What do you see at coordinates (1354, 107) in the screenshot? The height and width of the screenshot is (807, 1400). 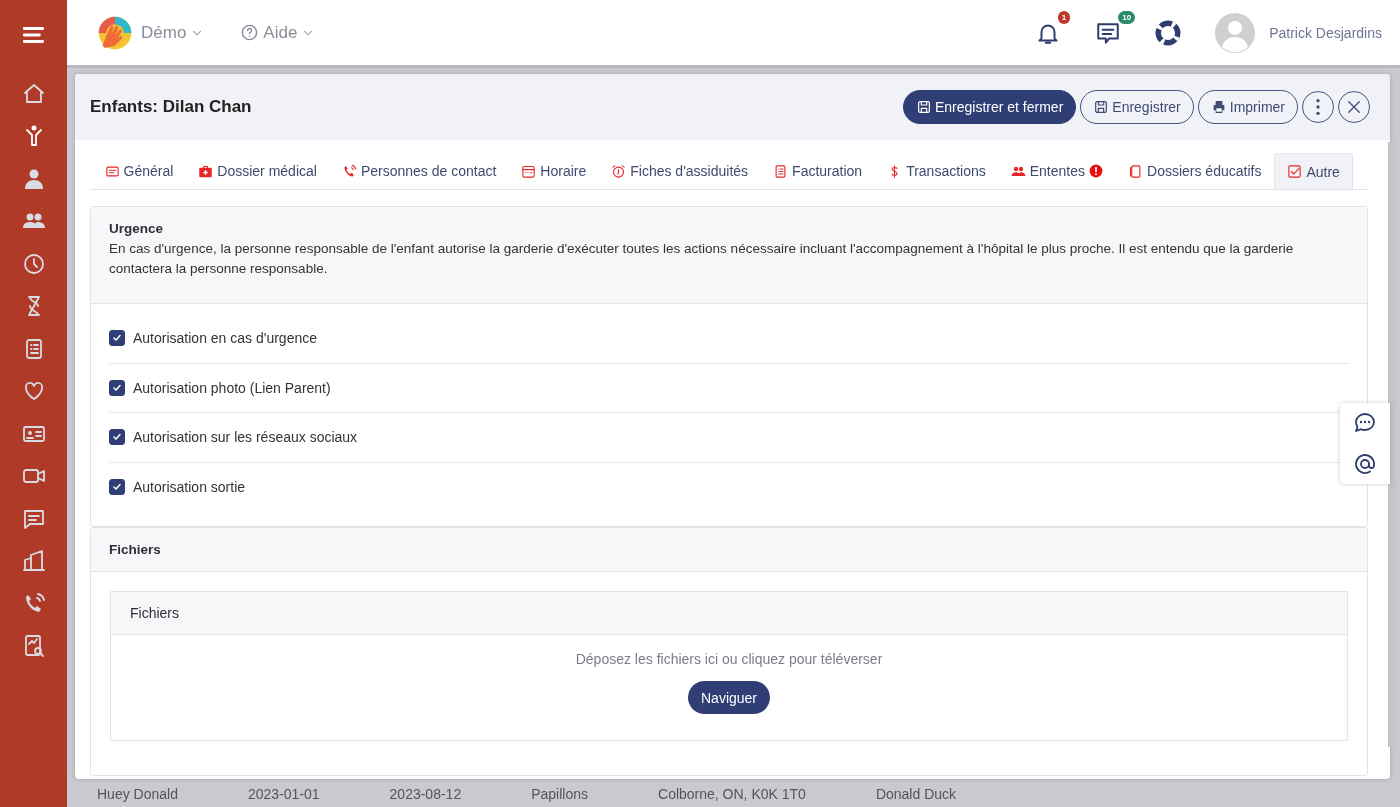 I see `close-icon` at bounding box center [1354, 107].